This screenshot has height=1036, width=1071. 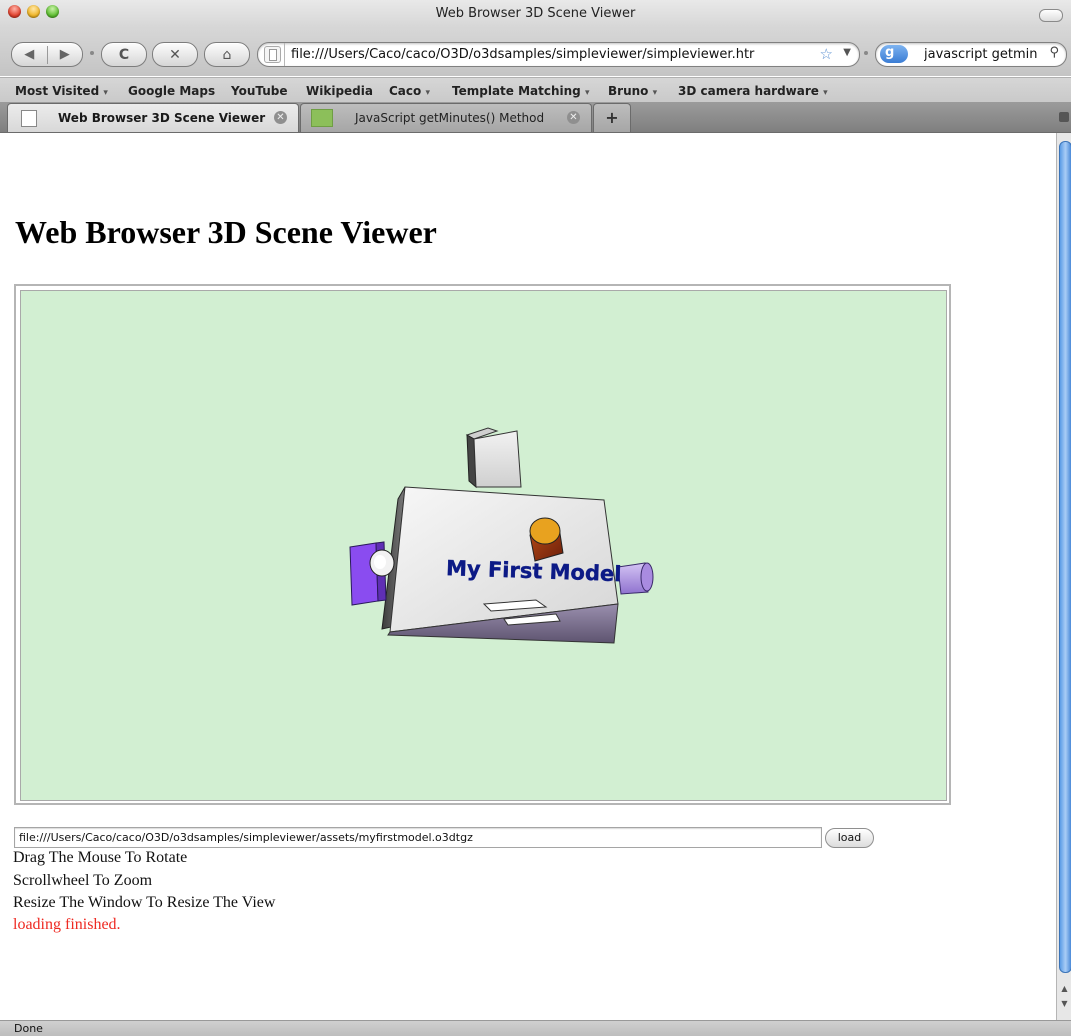 What do you see at coordinates (83, 880) in the screenshot?
I see `instruction-zoom: Scrollwheel To Zoom` at bounding box center [83, 880].